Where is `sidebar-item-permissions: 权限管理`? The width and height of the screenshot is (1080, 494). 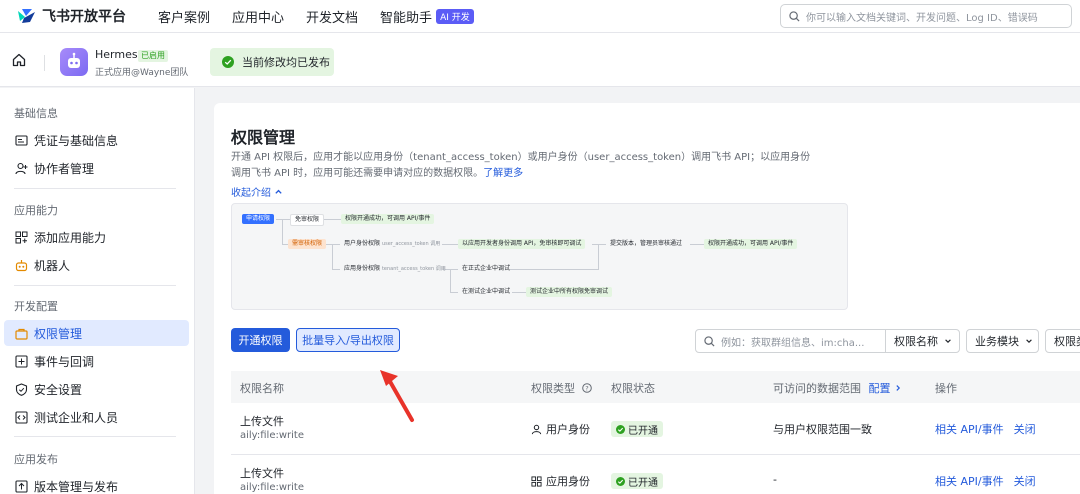
sidebar-item-permissions: 权限管理 is located at coordinates (96, 333).